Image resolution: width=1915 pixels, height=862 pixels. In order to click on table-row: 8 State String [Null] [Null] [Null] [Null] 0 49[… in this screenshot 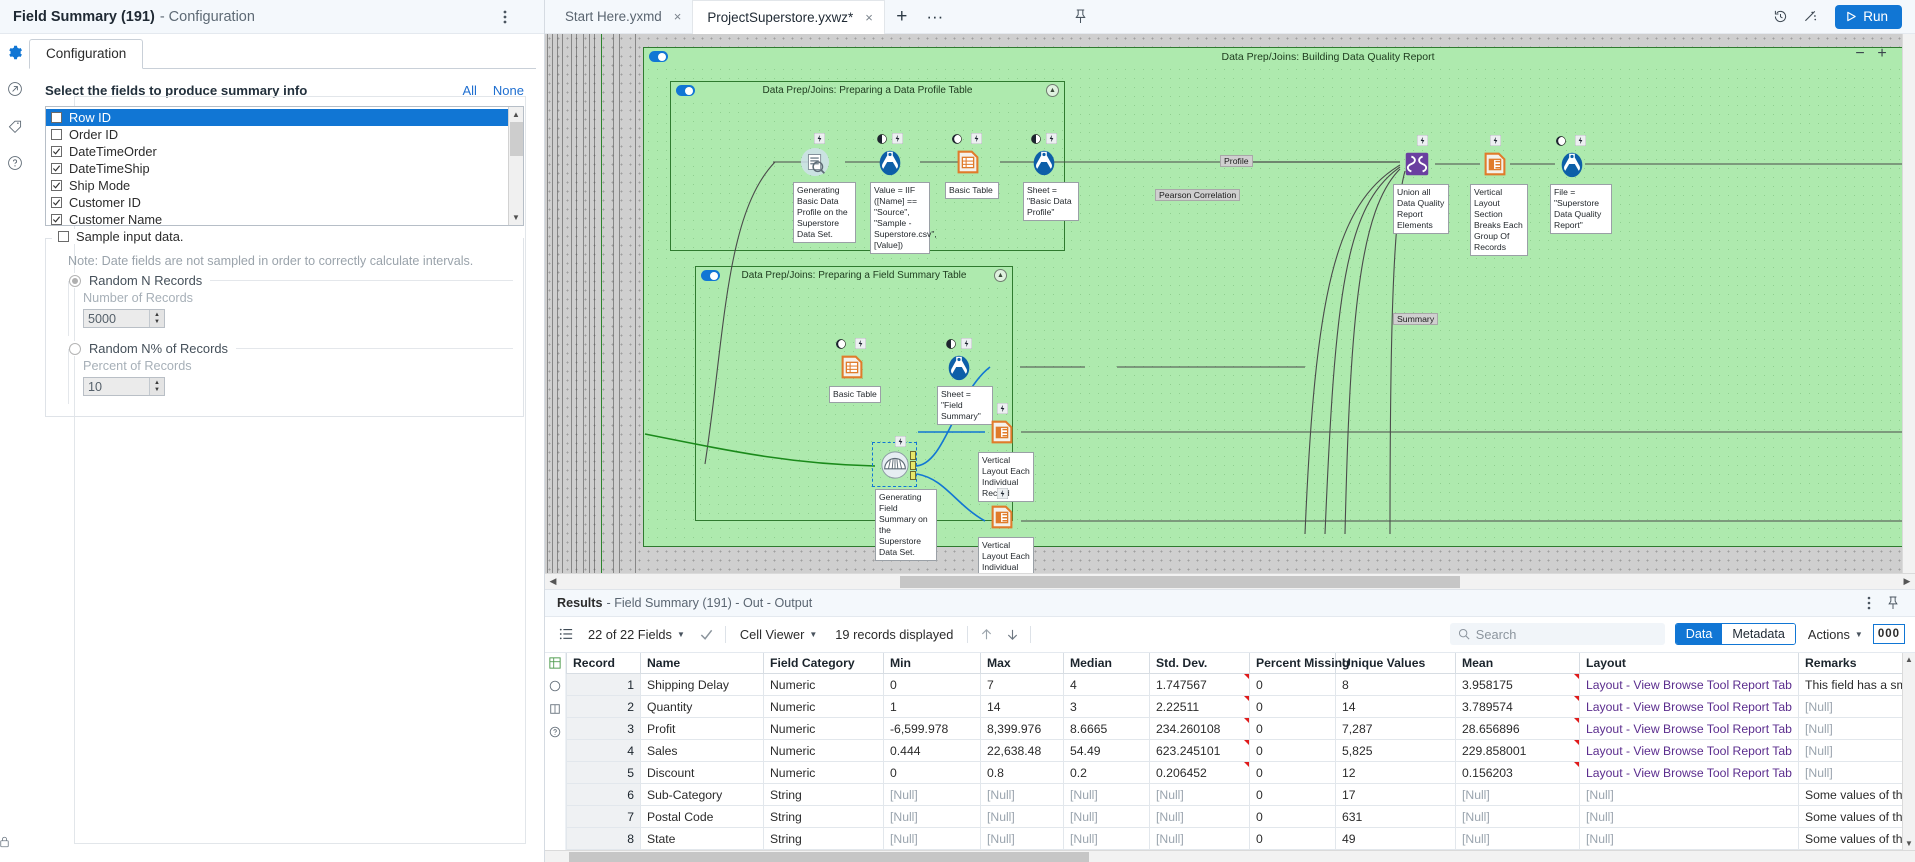, I will do `click(1234, 838)`.